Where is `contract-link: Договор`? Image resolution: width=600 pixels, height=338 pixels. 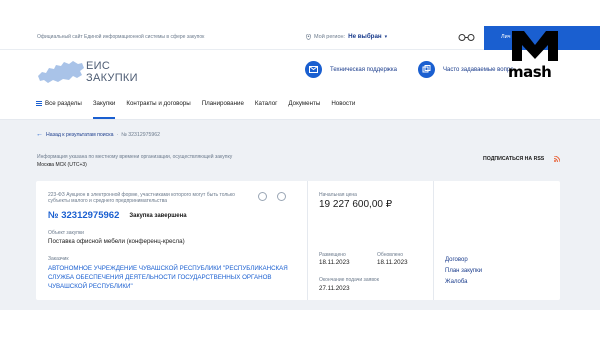
contract-link: Договор is located at coordinates (463, 260).